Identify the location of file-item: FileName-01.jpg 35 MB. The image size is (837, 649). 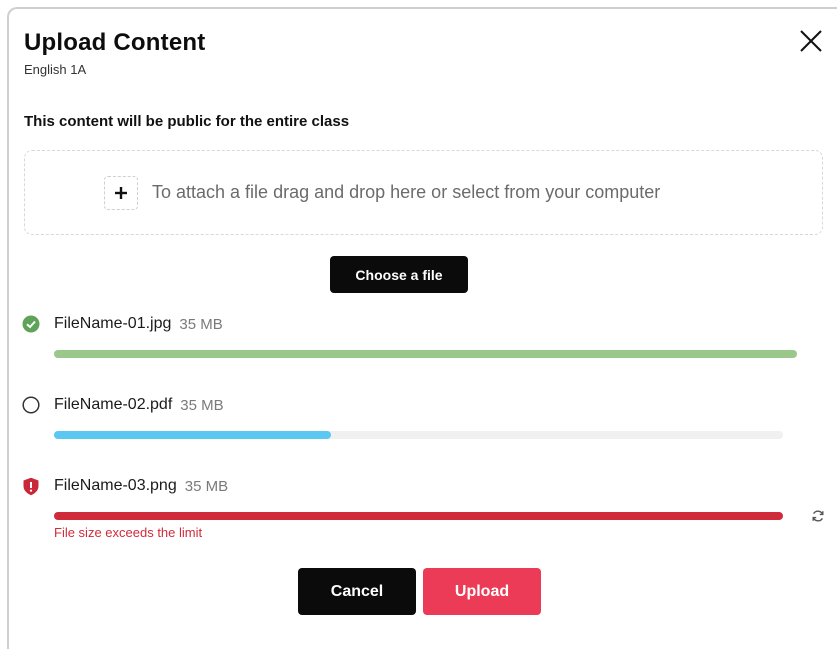
(122, 324).